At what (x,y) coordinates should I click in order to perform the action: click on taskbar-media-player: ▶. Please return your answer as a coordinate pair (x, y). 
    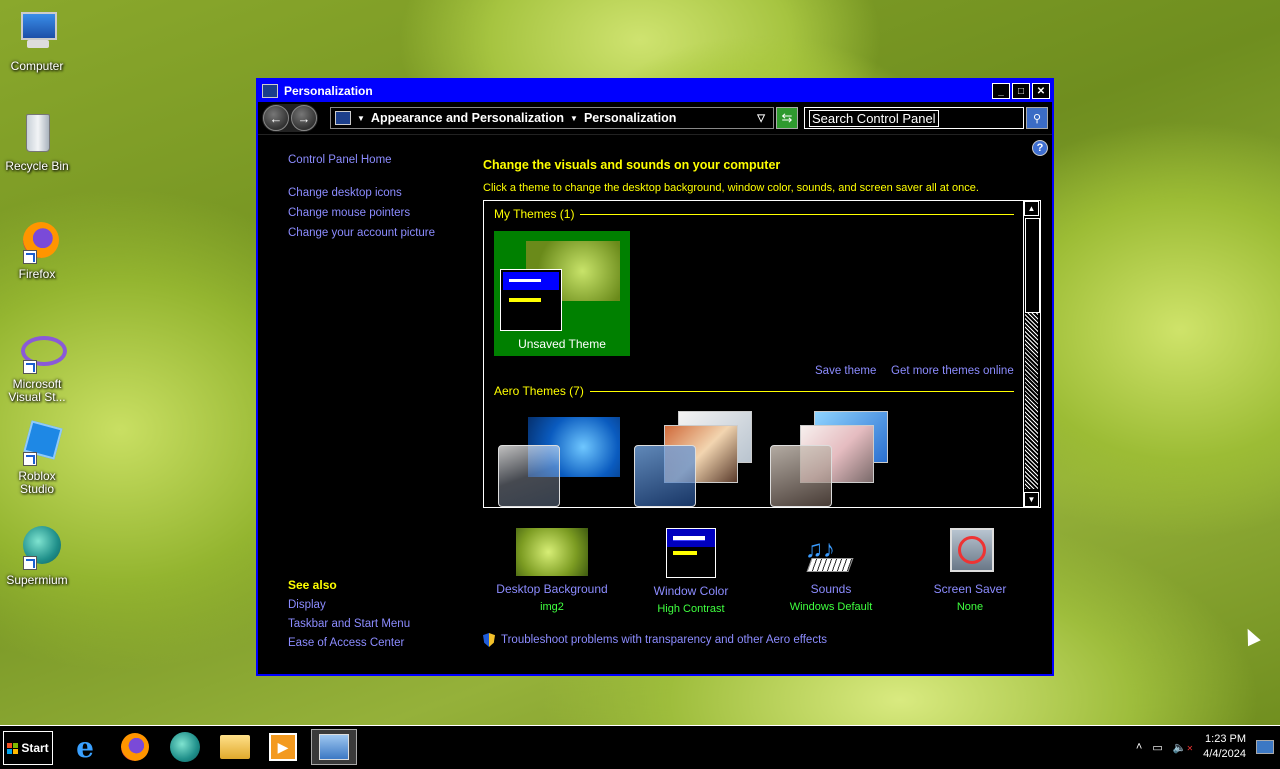
    Looking at the image, I should click on (283, 747).